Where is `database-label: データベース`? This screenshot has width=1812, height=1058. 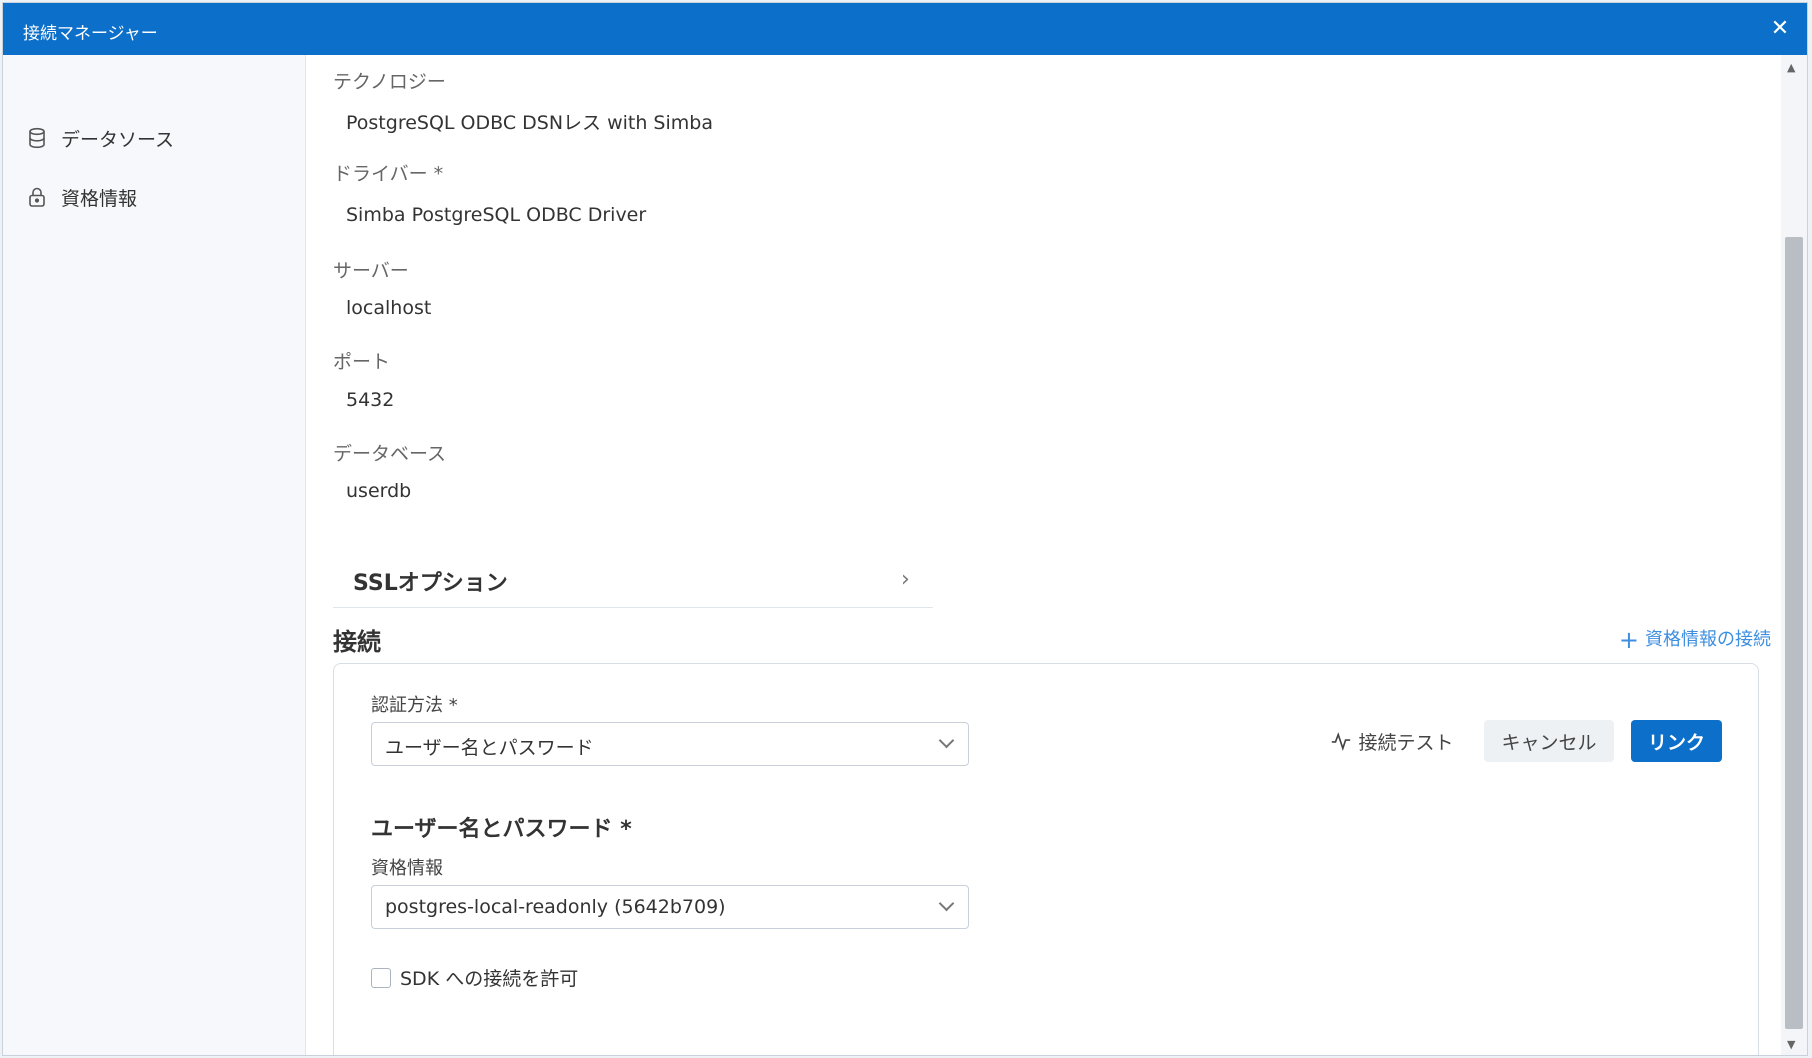
database-label: データベース is located at coordinates (390, 454).